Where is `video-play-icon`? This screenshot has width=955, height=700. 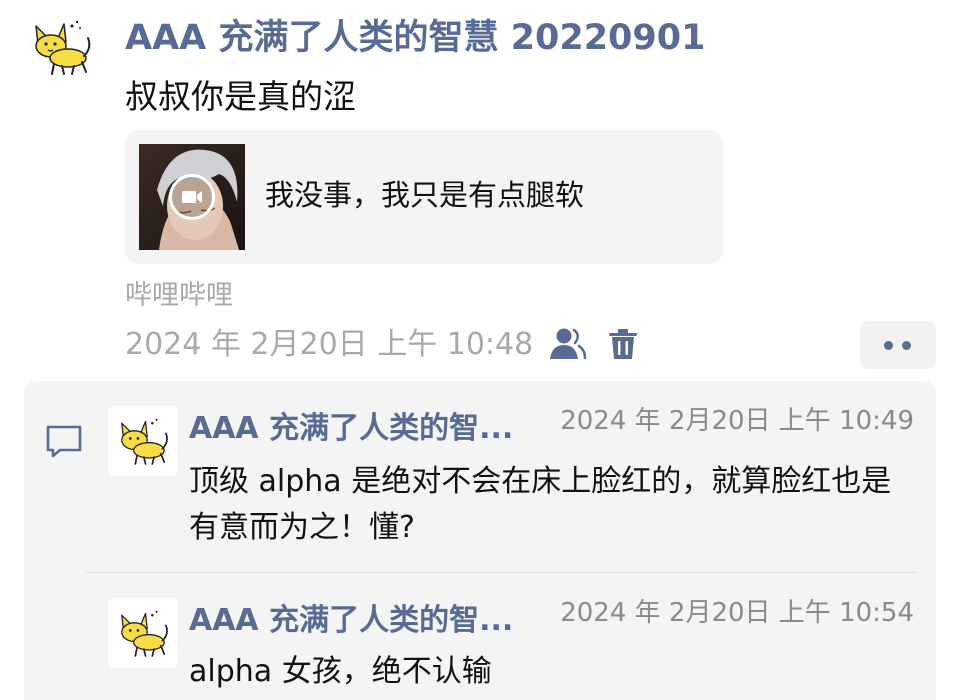
video-play-icon is located at coordinates (192, 197).